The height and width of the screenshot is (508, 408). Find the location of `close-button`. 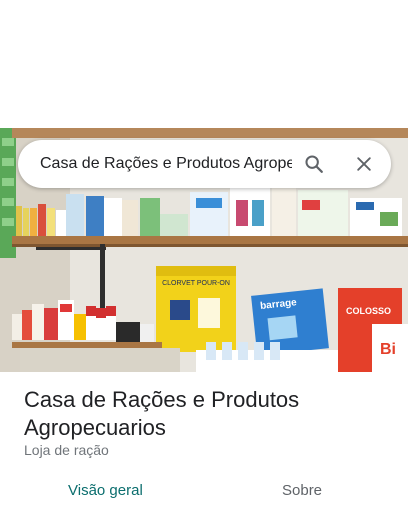

close-button is located at coordinates (364, 164).